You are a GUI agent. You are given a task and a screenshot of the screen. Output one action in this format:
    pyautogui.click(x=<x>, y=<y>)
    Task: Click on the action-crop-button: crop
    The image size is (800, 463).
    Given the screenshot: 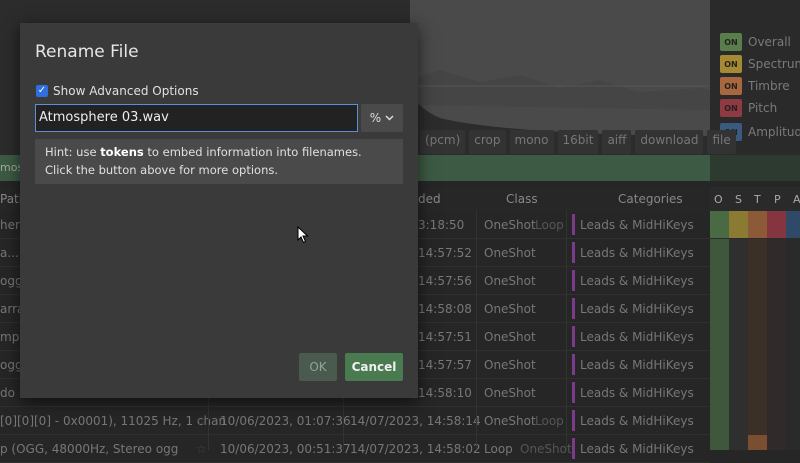 What is the action you would take?
    pyautogui.click(x=487, y=142)
    